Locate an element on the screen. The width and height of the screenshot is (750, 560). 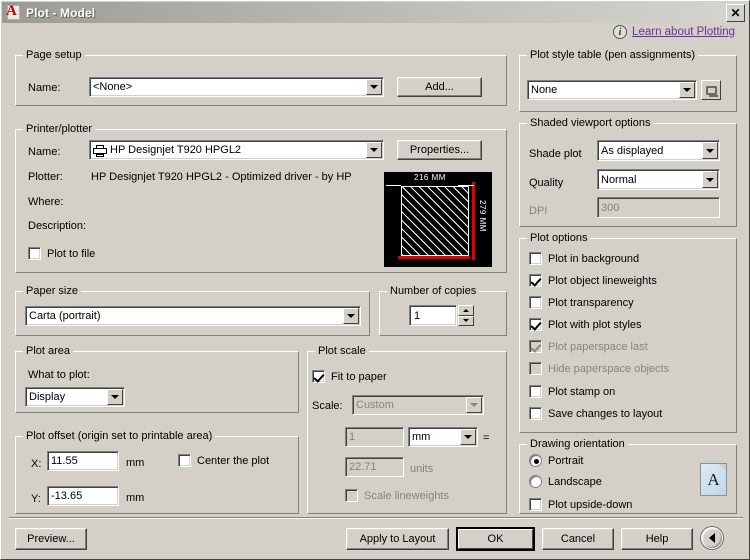
close-icon: ✕ is located at coordinates (735, 12).